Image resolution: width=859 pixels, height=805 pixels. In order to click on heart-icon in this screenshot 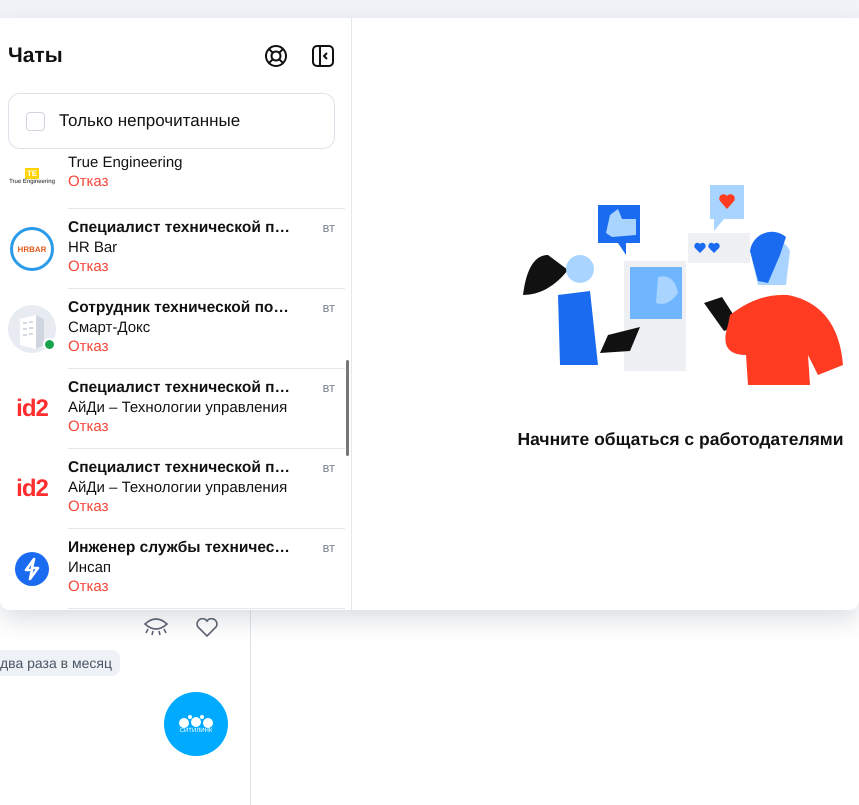, I will do `click(207, 628)`.